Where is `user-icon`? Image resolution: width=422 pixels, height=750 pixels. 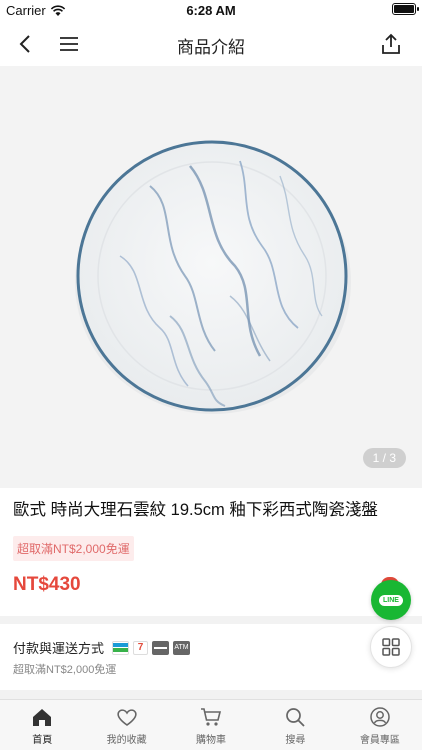
user-icon is located at coordinates (380, 717).